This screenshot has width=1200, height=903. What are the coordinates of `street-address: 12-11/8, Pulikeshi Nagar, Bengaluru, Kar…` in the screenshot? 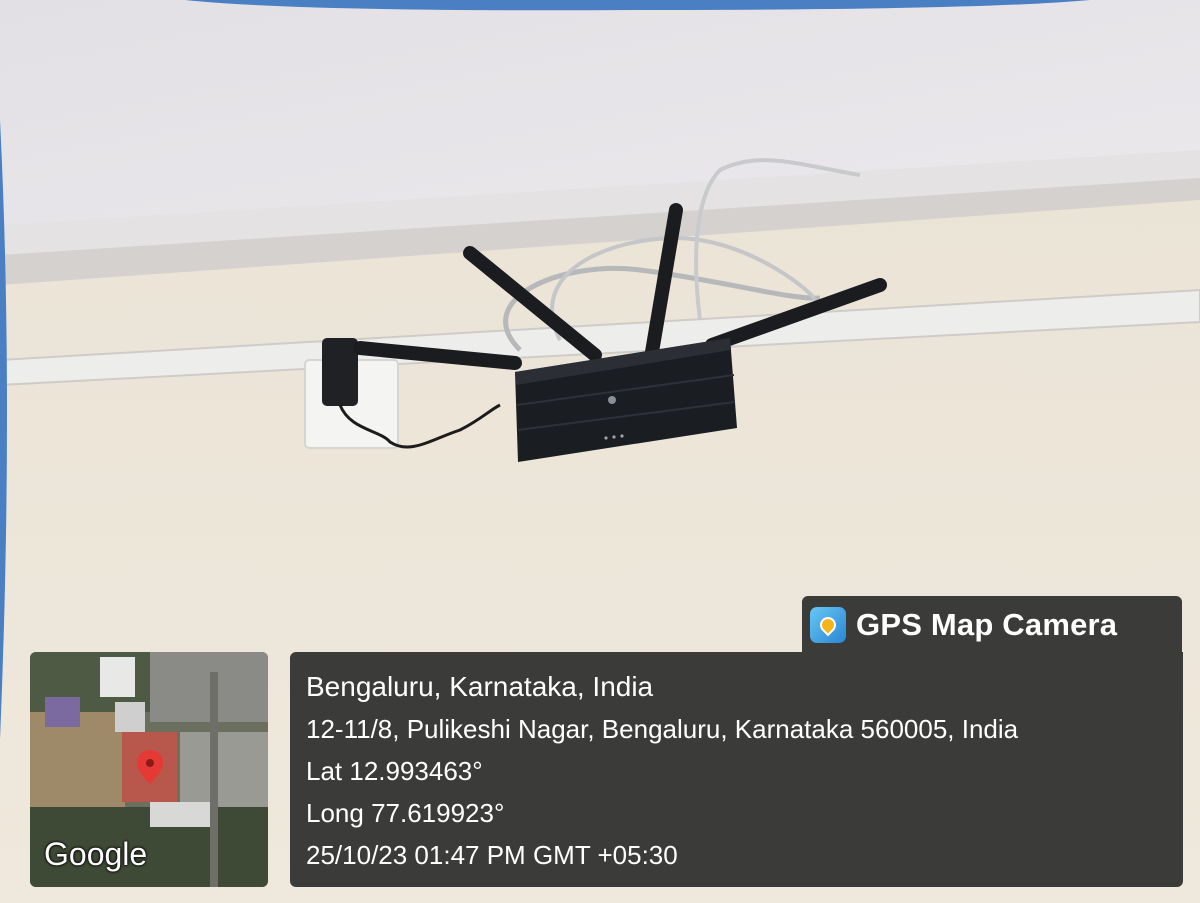 It's located at (662, 729).